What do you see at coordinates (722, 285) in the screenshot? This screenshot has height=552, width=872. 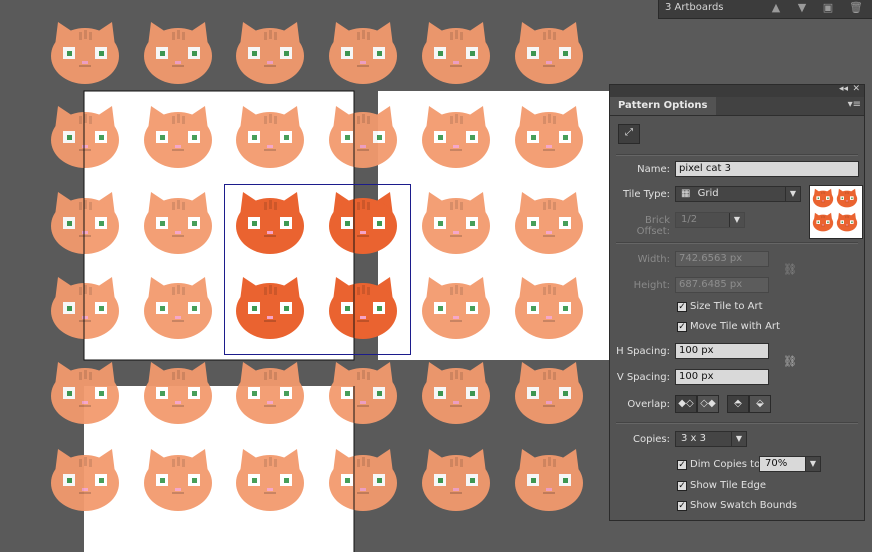 I see `height-field: 687.6485 px` at bounding box center [722, 285].